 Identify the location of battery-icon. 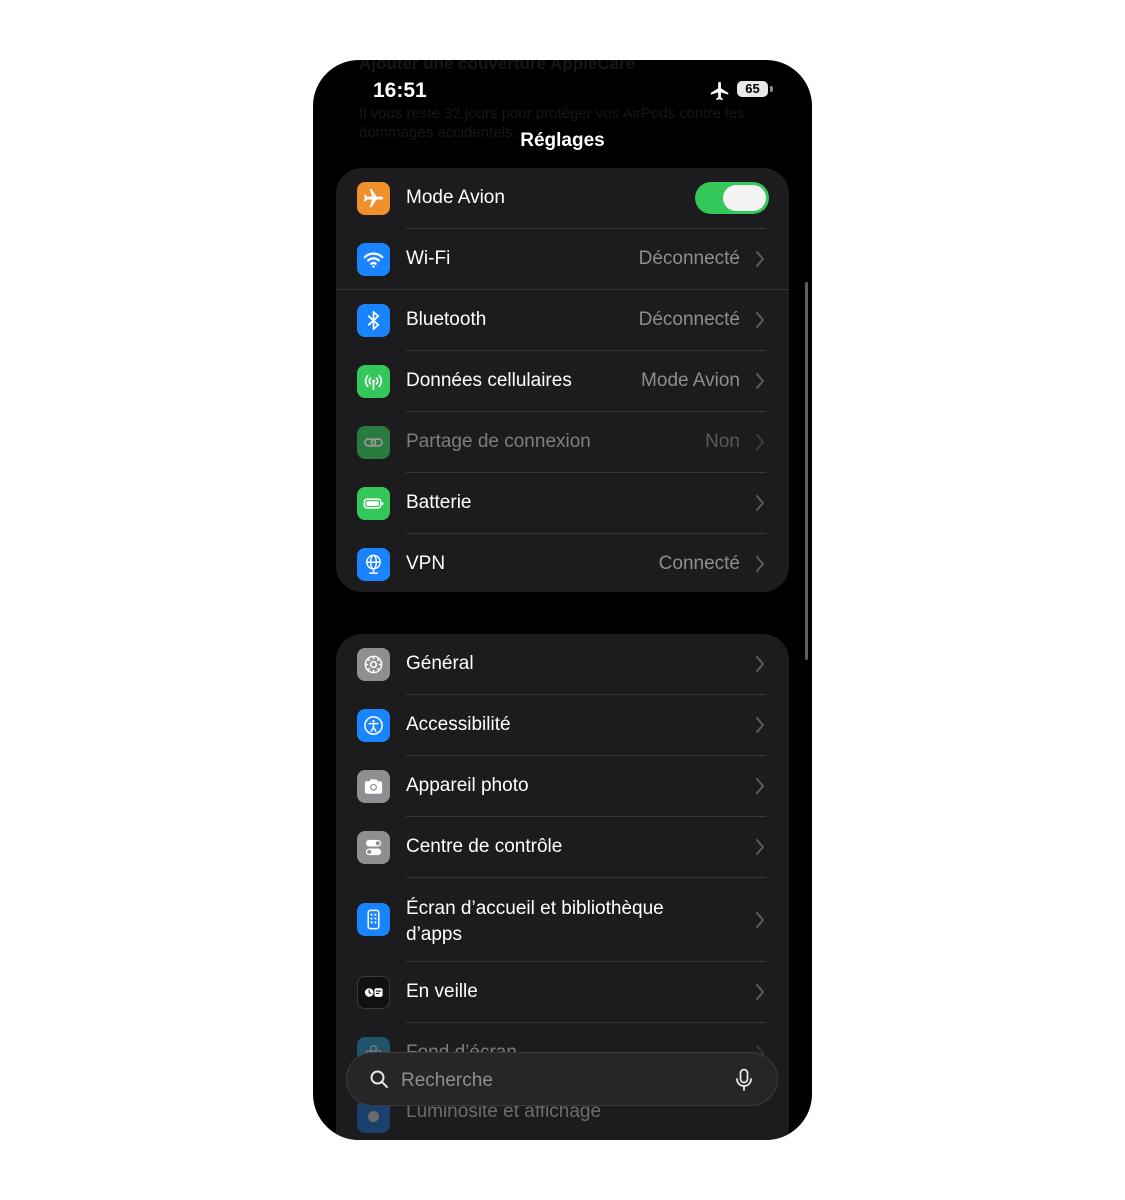
(373, 503).